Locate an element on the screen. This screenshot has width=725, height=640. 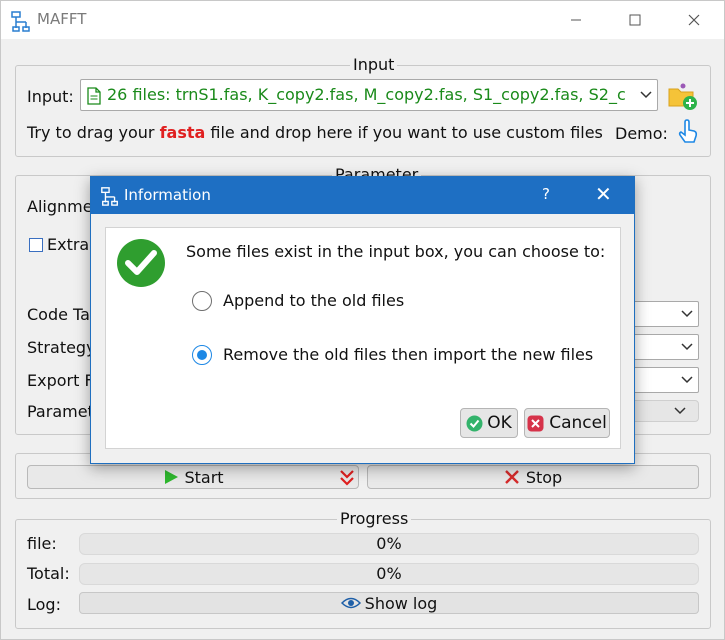
show-log-label: Show log is located at coordinates (401, 603).